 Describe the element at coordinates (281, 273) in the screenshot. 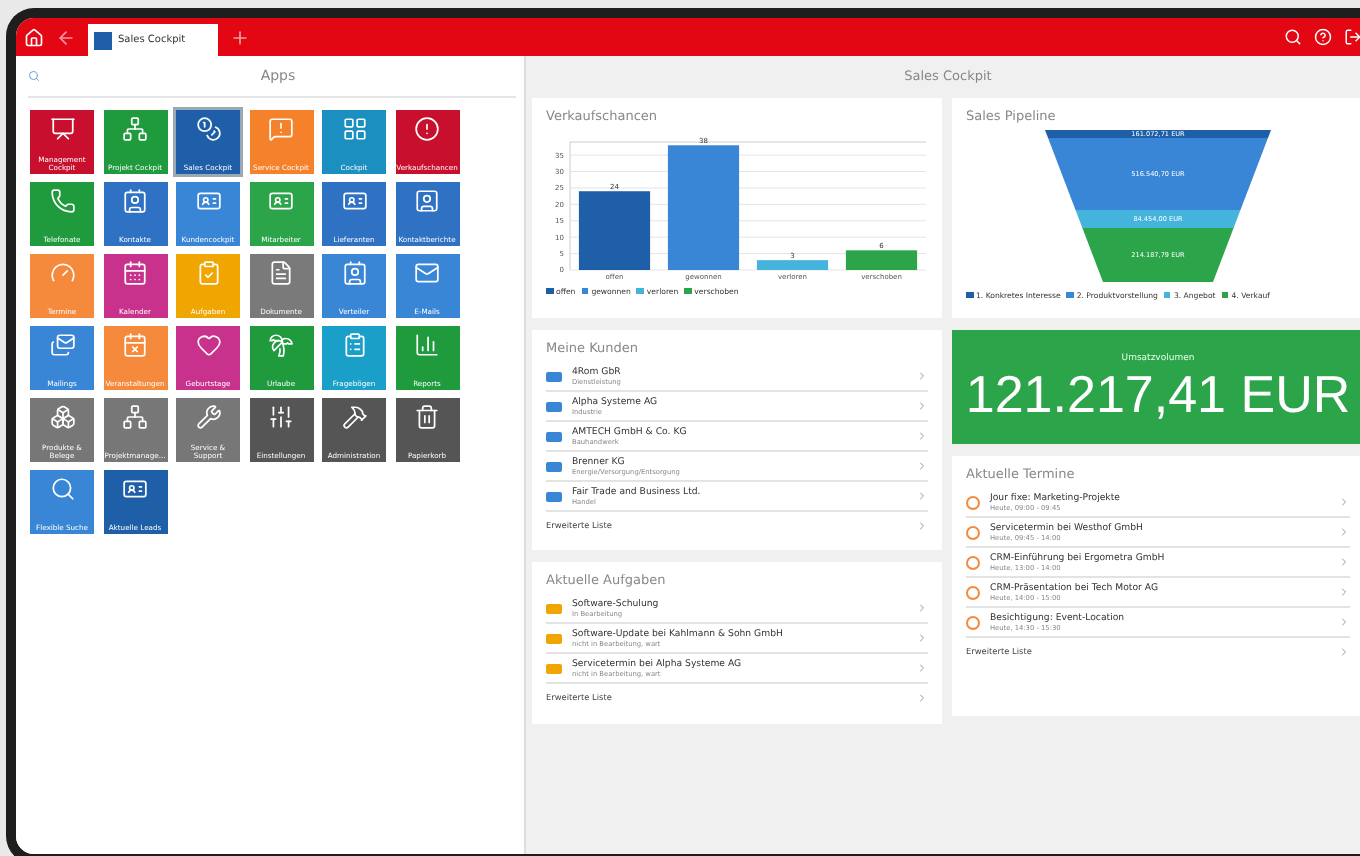

I see `document-icon` at that location.